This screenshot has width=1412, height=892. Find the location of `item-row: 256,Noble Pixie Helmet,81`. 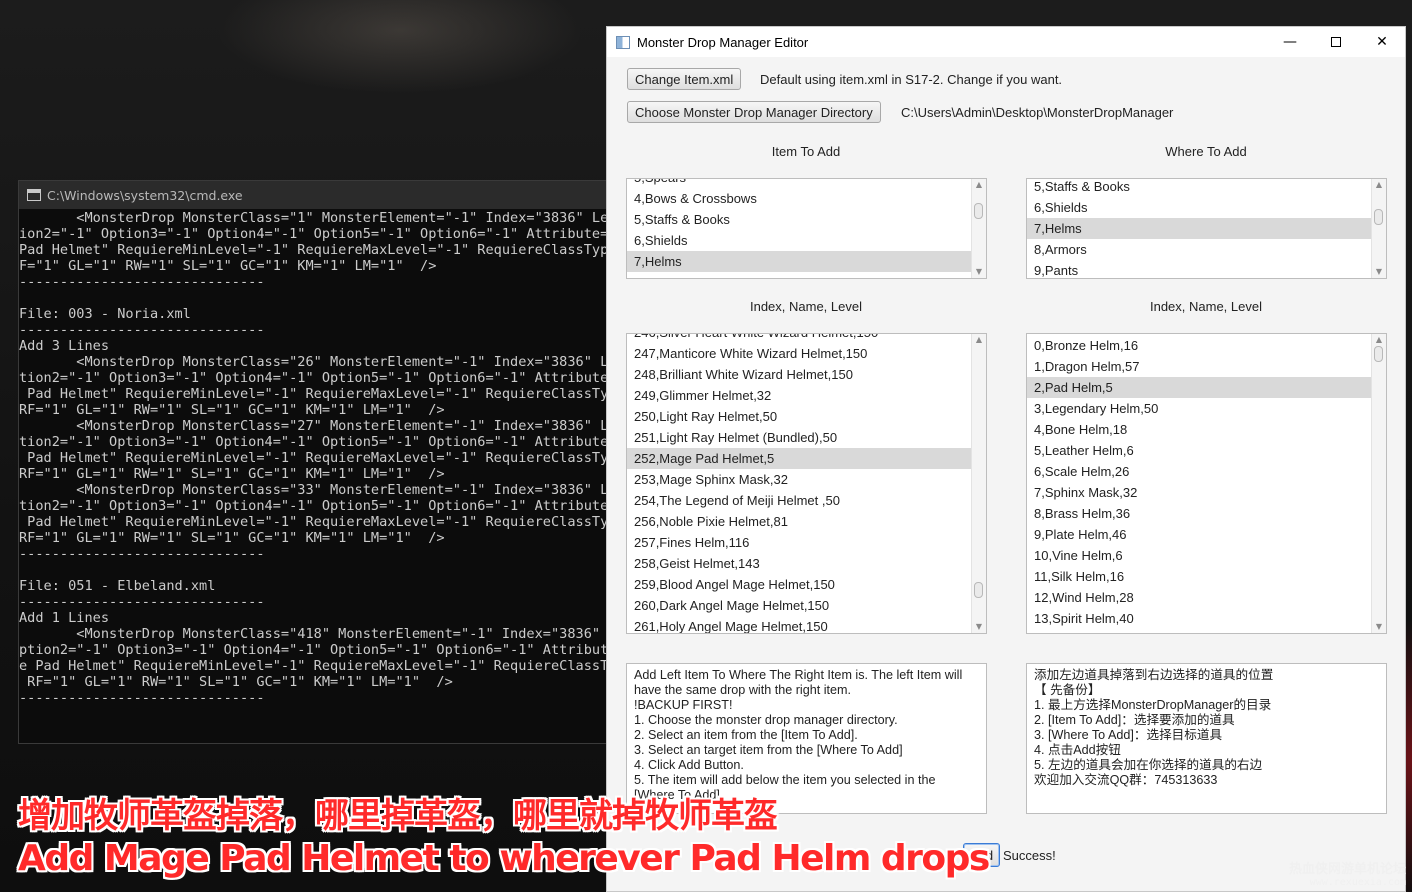

item-row: 256,Noble Pixie Helmet,81 is located at coordinates (799, 521).